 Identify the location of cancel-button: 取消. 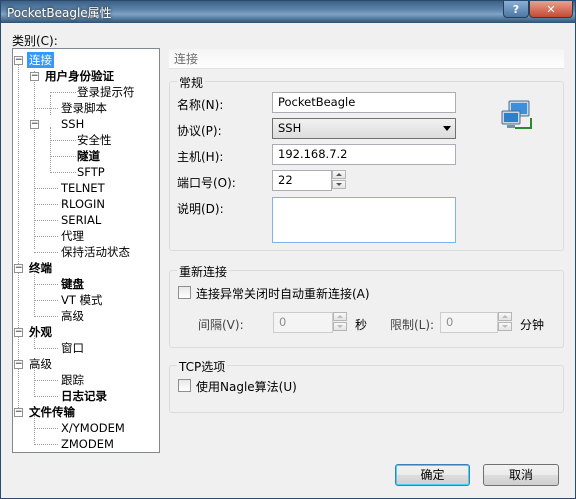
(521, 475).